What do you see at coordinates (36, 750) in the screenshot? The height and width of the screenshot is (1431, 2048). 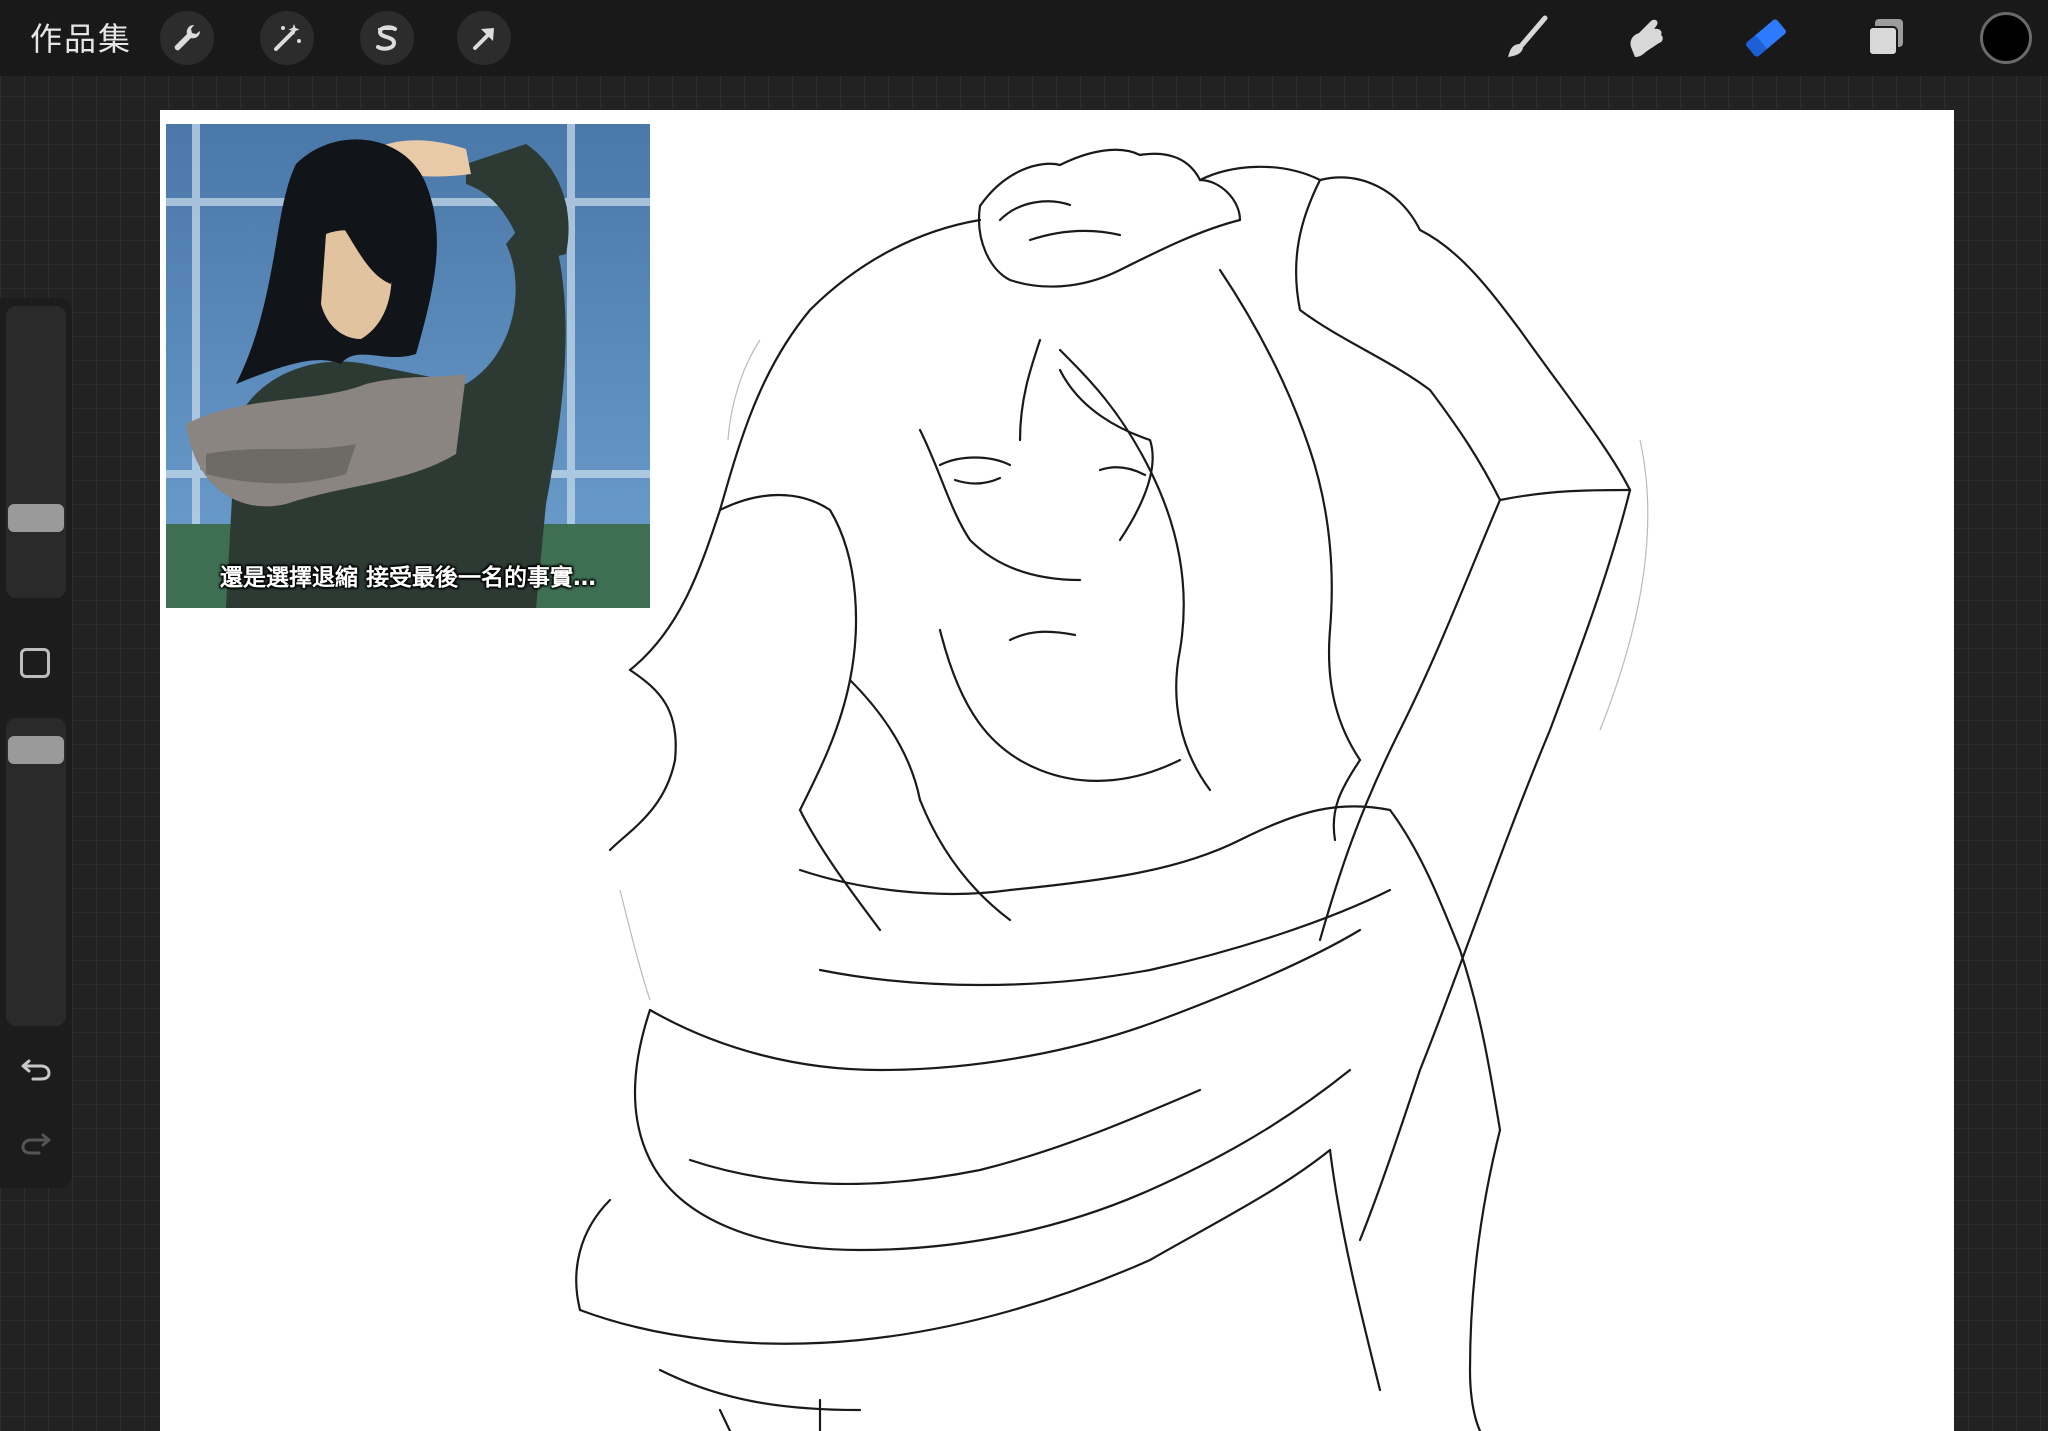 I see `opacity-thumb` at bounding box center [36, 750].